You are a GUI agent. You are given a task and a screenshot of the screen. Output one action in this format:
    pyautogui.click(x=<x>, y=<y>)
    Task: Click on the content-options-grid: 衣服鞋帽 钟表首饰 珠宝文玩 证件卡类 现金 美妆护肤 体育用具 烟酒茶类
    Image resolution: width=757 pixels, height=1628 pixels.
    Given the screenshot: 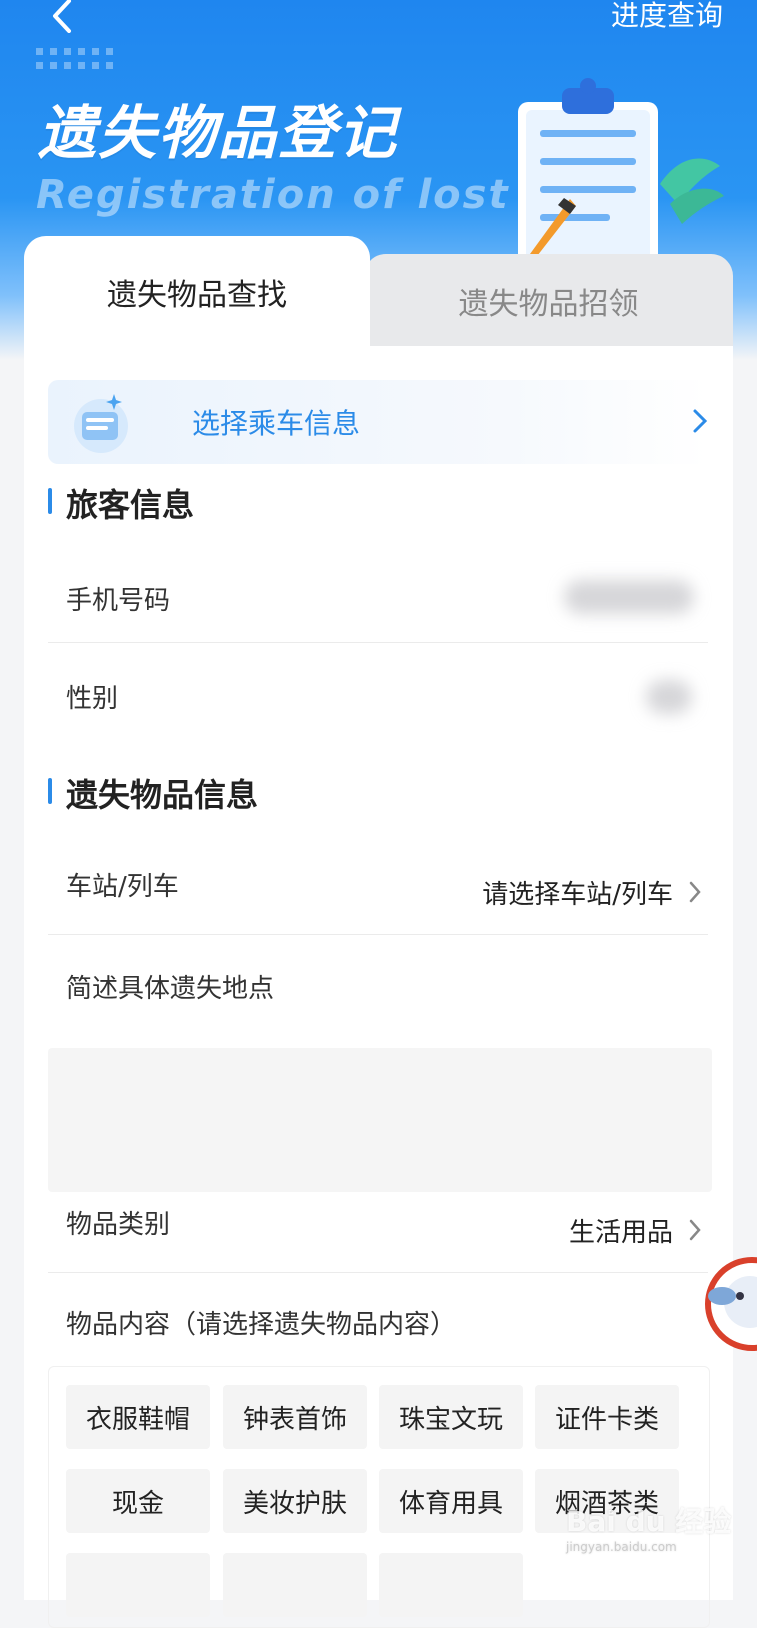 What is the action you would take?
    pyautogui.click(x=379, y=1497)
    